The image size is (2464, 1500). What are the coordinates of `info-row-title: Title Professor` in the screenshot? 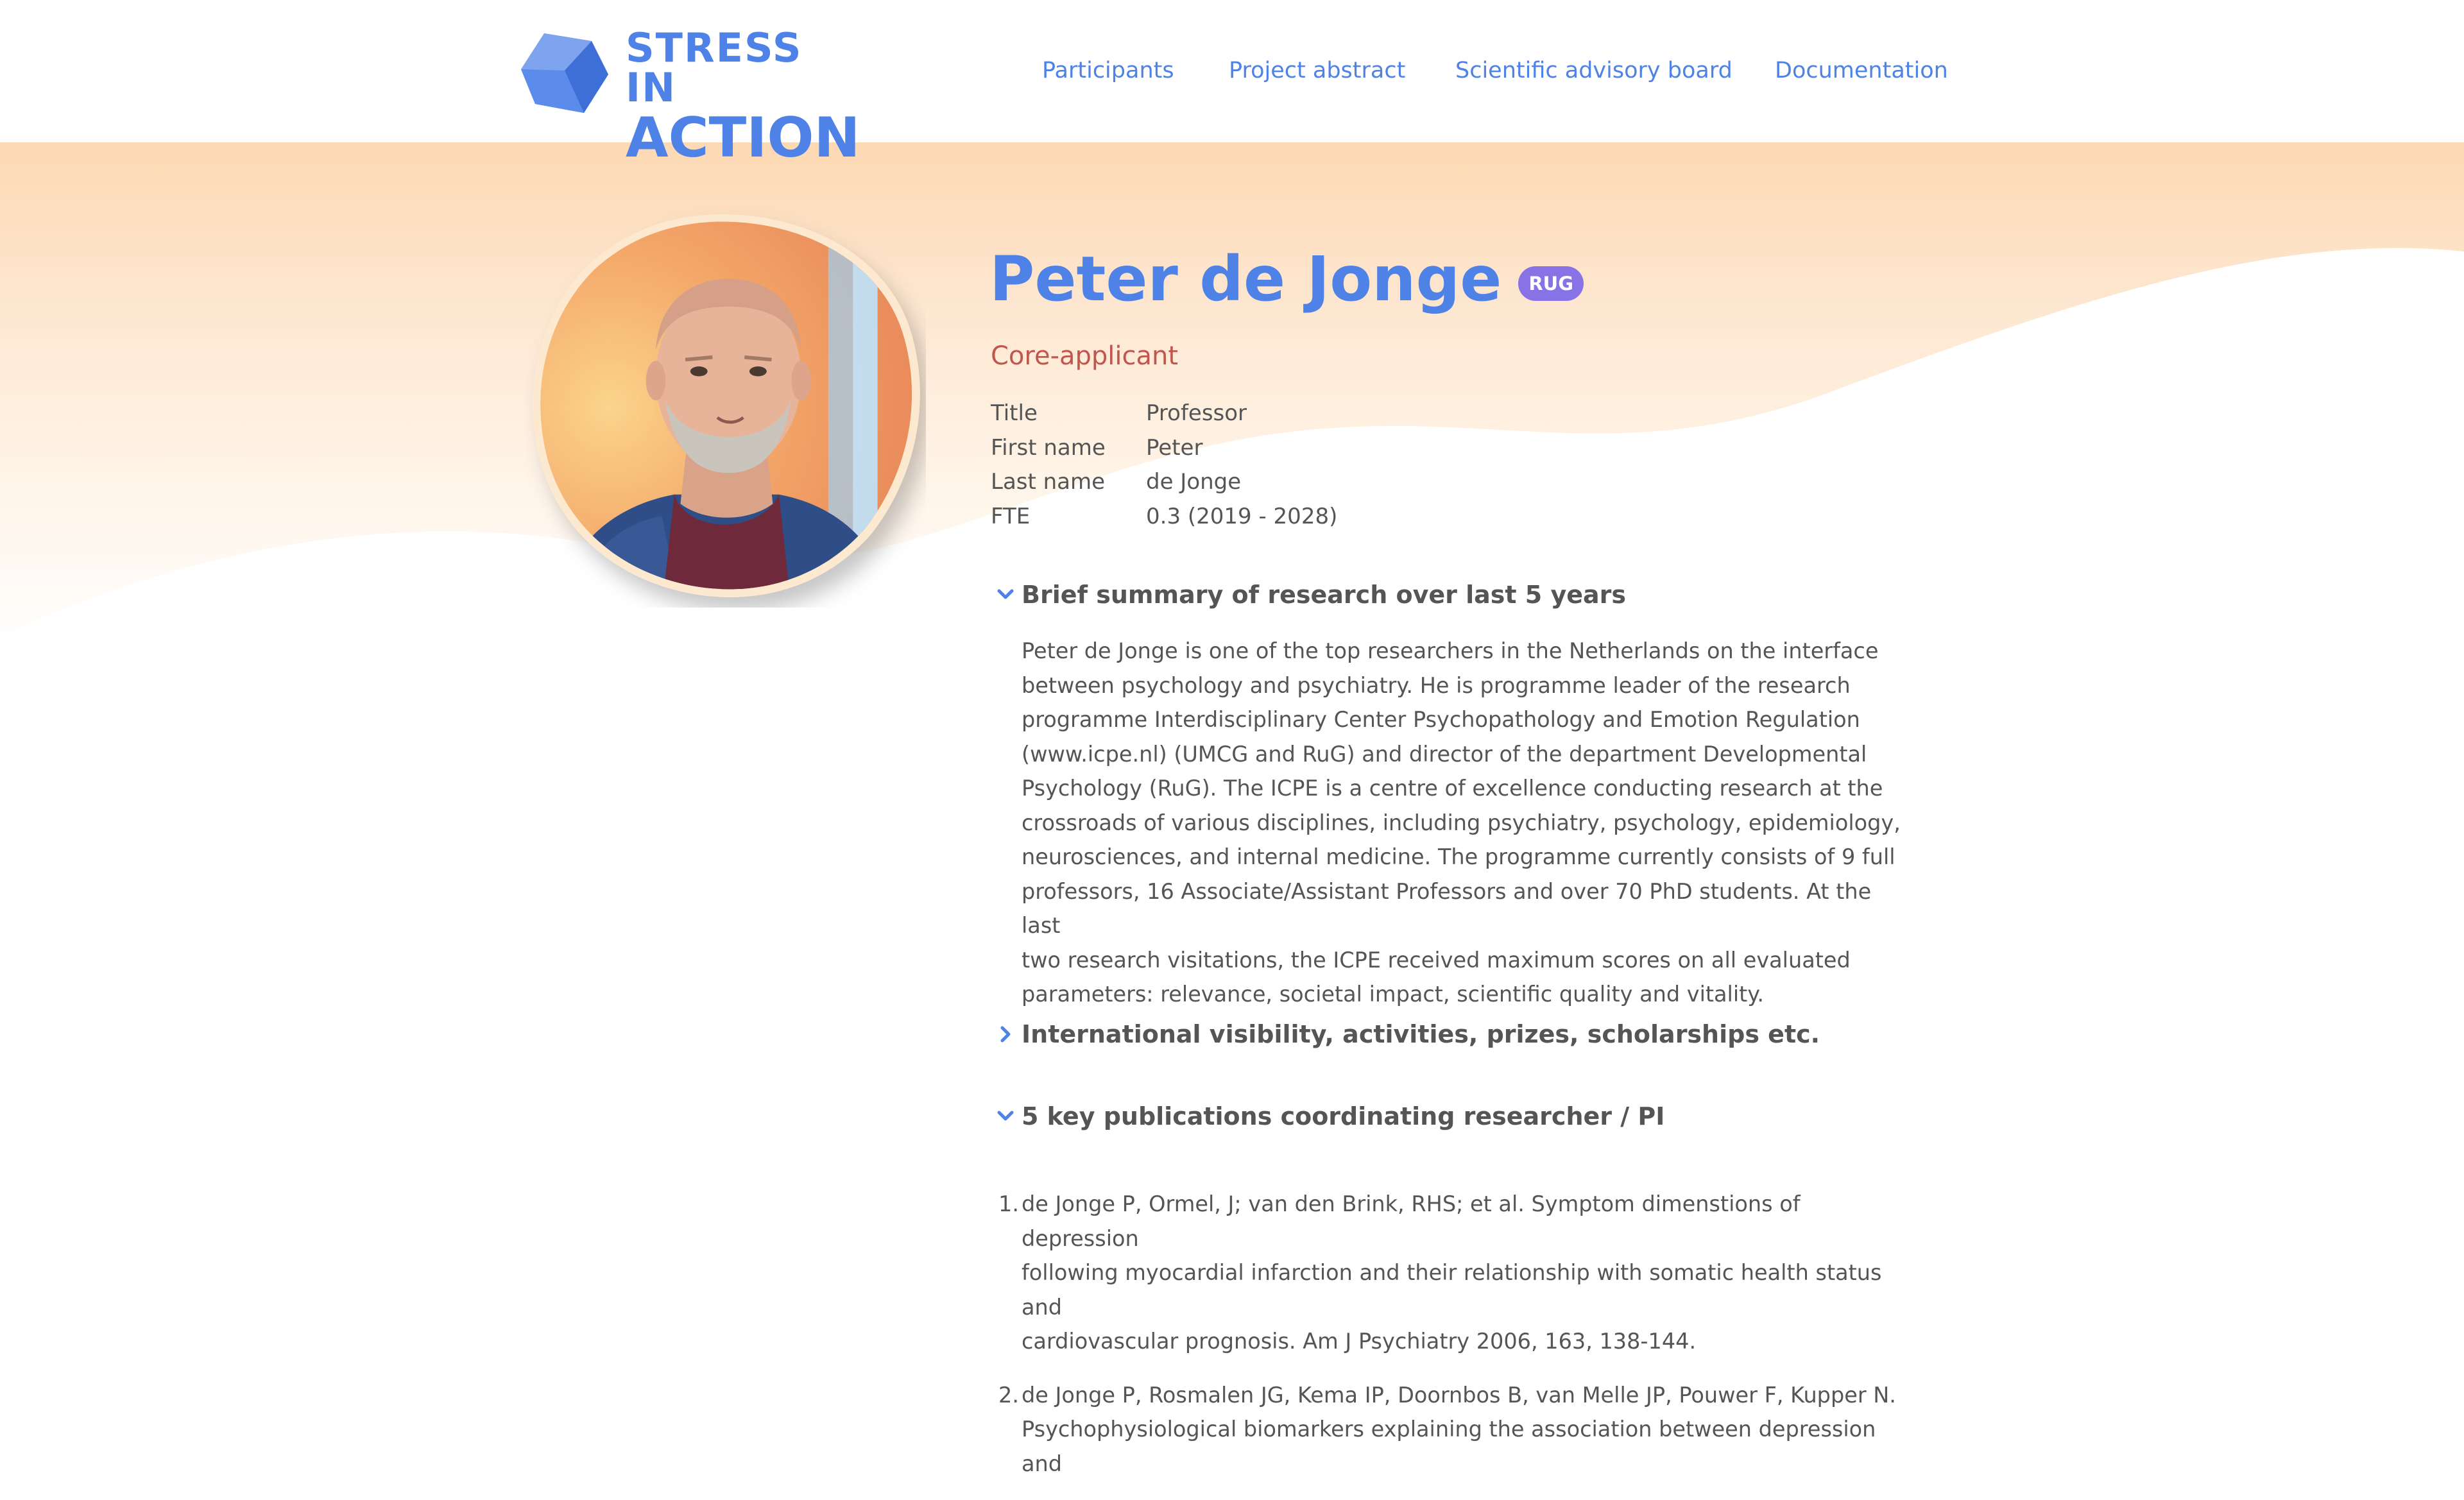 It's located at (1164, 413).